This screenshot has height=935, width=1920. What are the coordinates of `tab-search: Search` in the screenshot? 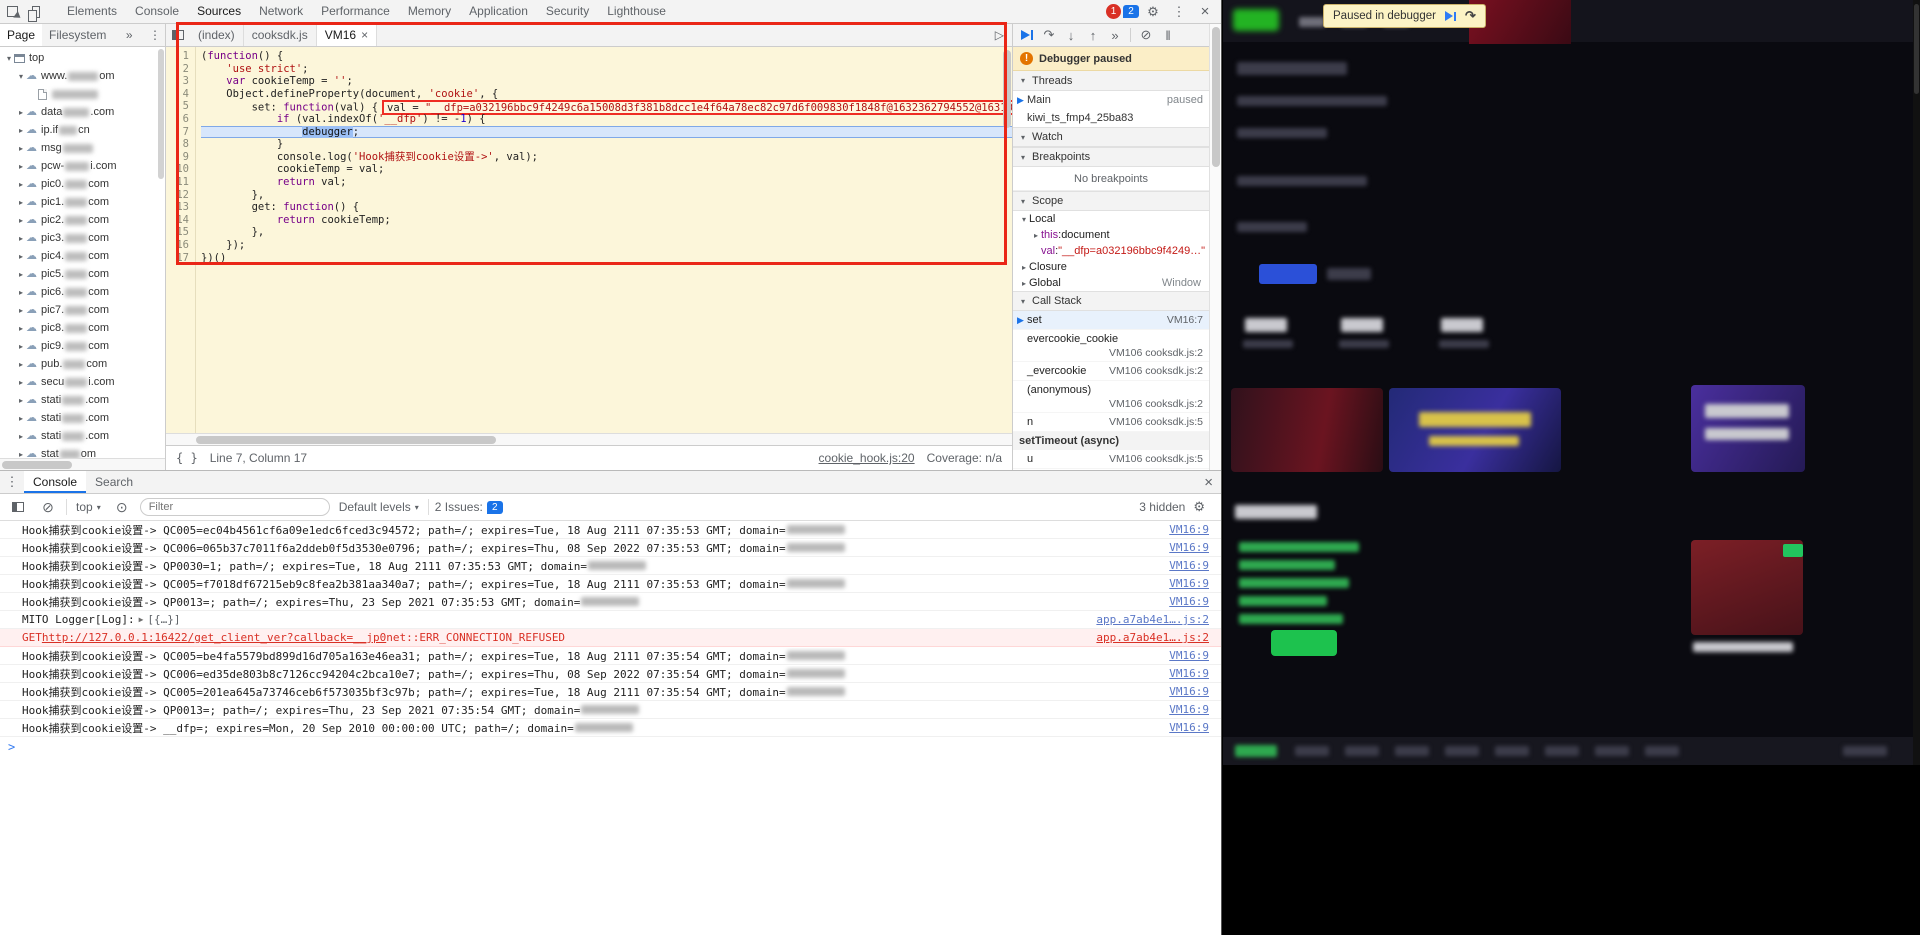 It's located at (114, 482).